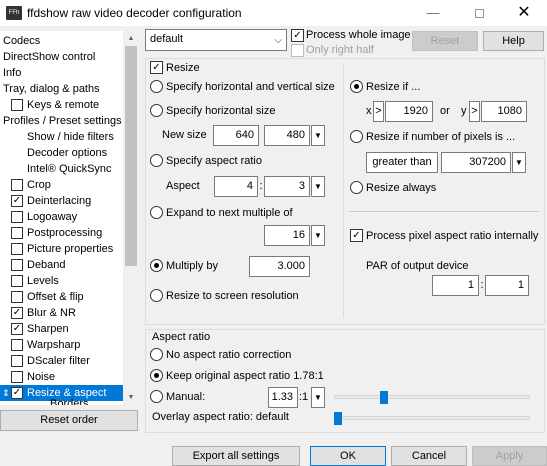  I want to click on tree-item-deinterlacing: ✓ Deinterlacing, so click(69, 201).